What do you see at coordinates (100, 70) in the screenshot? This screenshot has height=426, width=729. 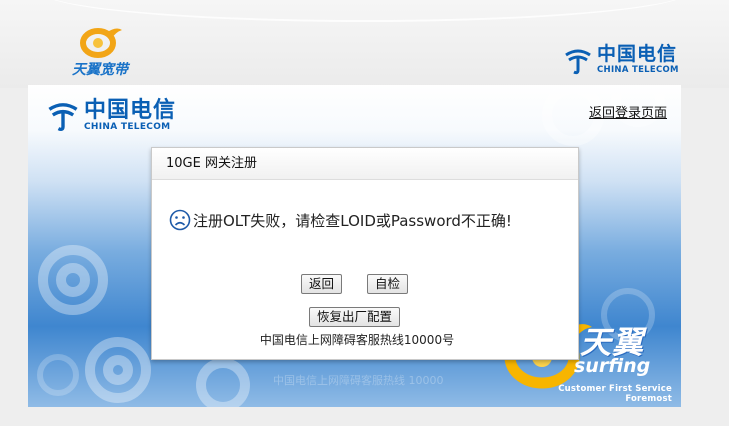 I see `tianyi-broadband-text: 天翼宽带` at bounding box center [100, 70].